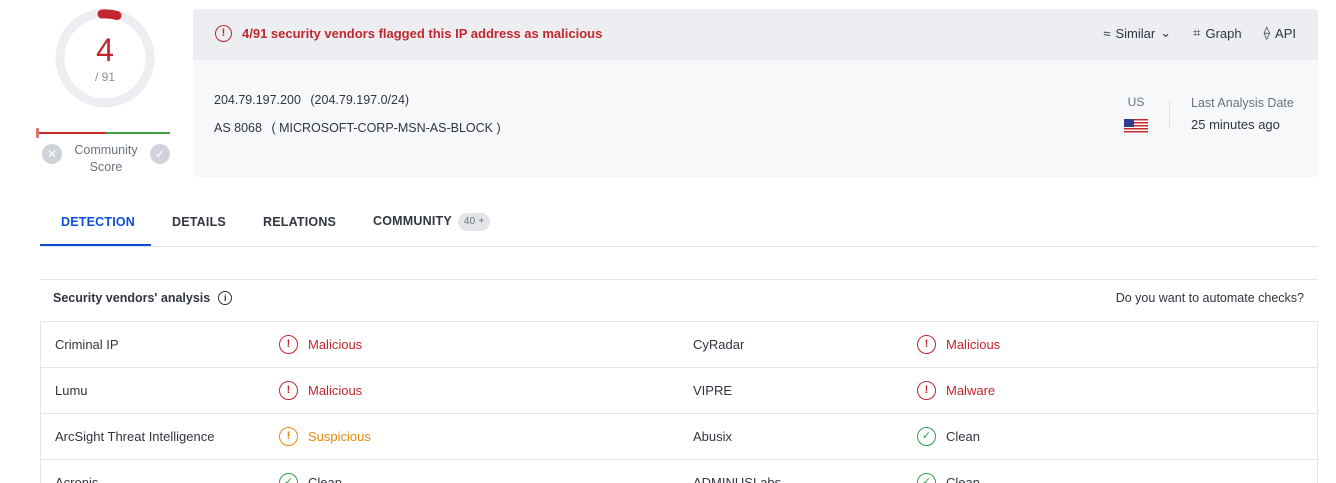  I want to click on api-label: API, so click(1285, 33).